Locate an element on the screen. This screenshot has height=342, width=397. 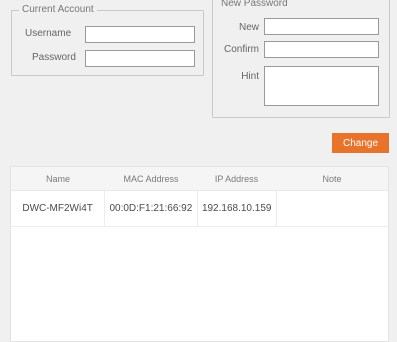
username-field is located at coordinates (140, 34).